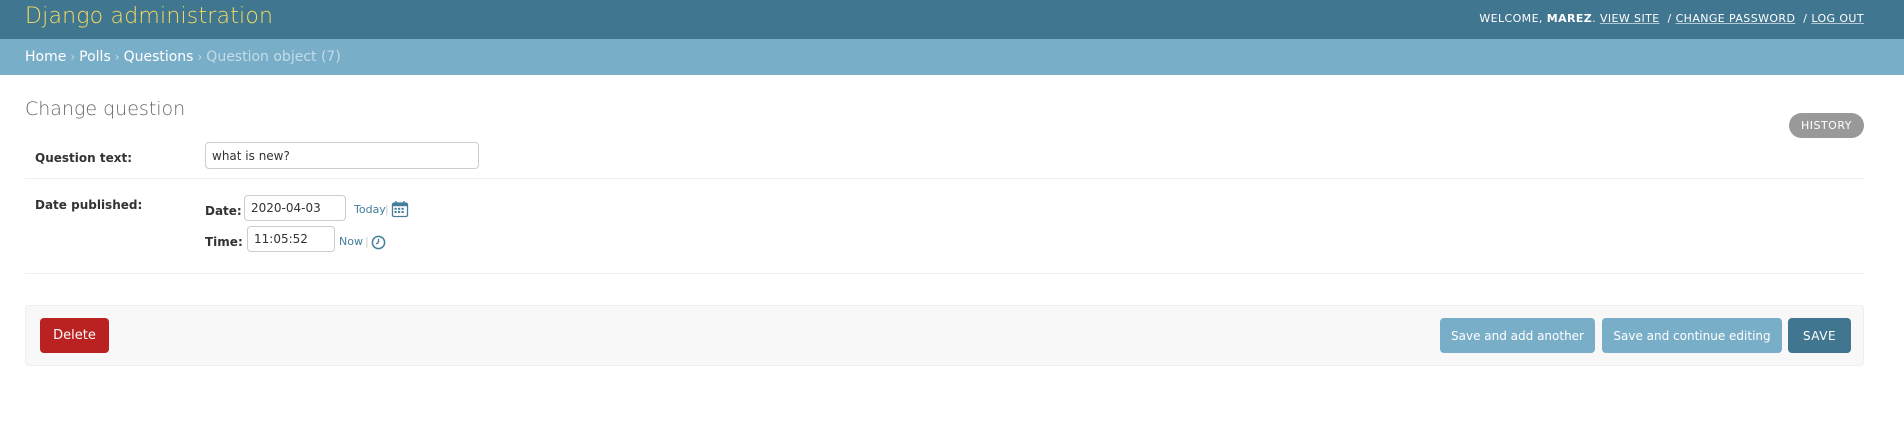 The image size is (1904, 431). Describe the element at coordinates (944, 156) in the screenshot. I see `question-text-row: Question text:` at that location.